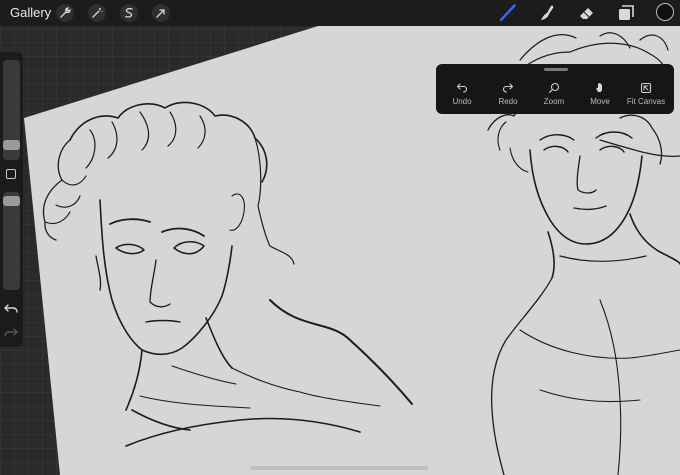  What do you see at coordinates (547, 13) in the screenshot?
I see `smudge-icon` at bounding box center [547, 13].